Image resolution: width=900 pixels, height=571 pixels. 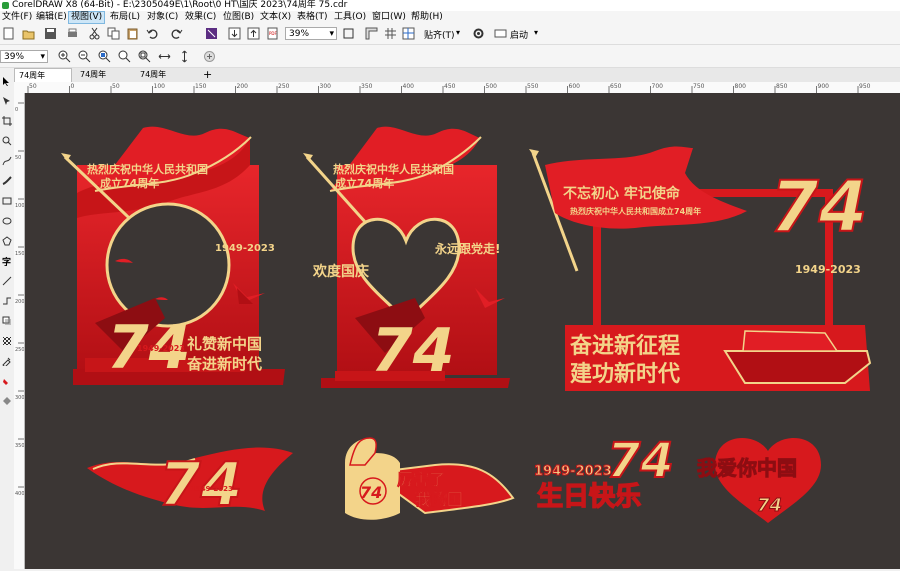 What do you see at coordinates (162, 17) in the screenshot?
I see `menu-object: 对象(C)` at bounding box center [162, 17].